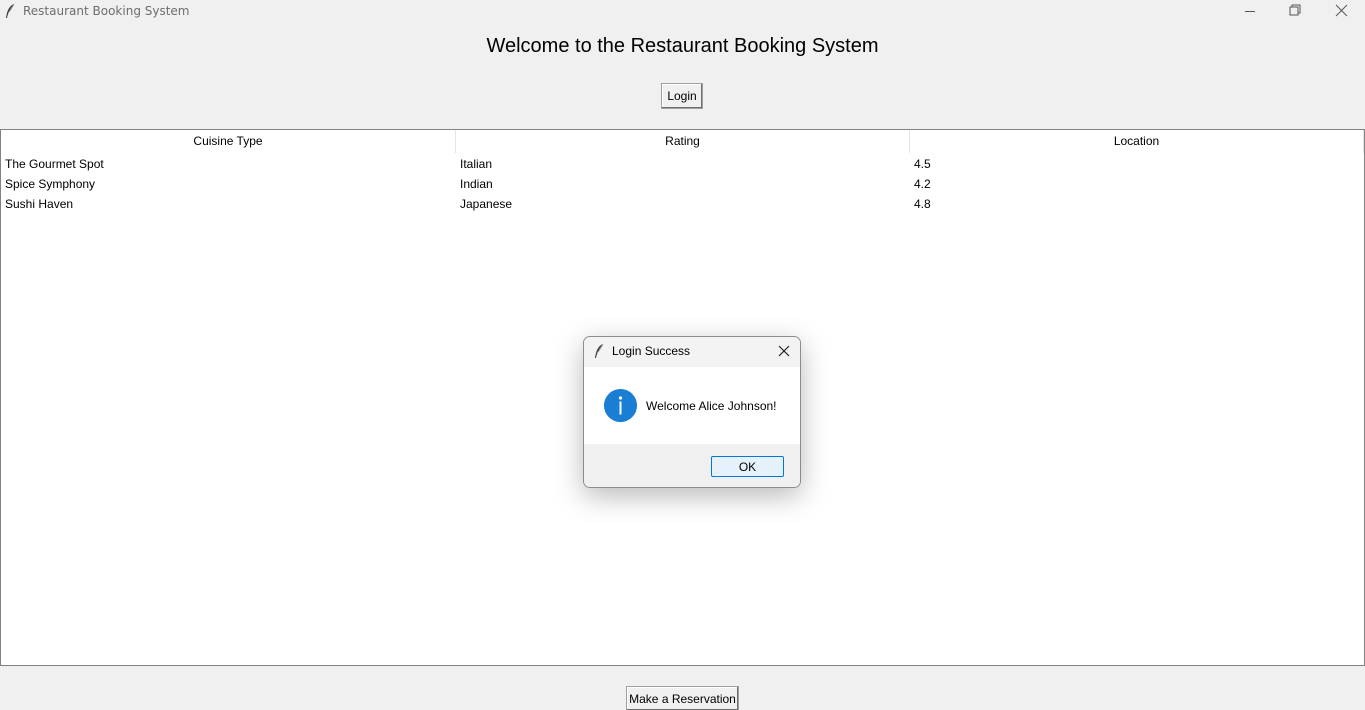 The width and height of the screenshot is (1365, 710). I want to click on table-cell: 4.8, so click(922, 204).